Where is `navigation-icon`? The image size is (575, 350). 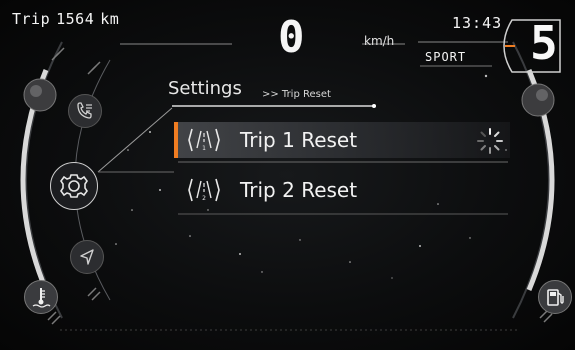
navigation-icon is located at coordinates (87, 257).